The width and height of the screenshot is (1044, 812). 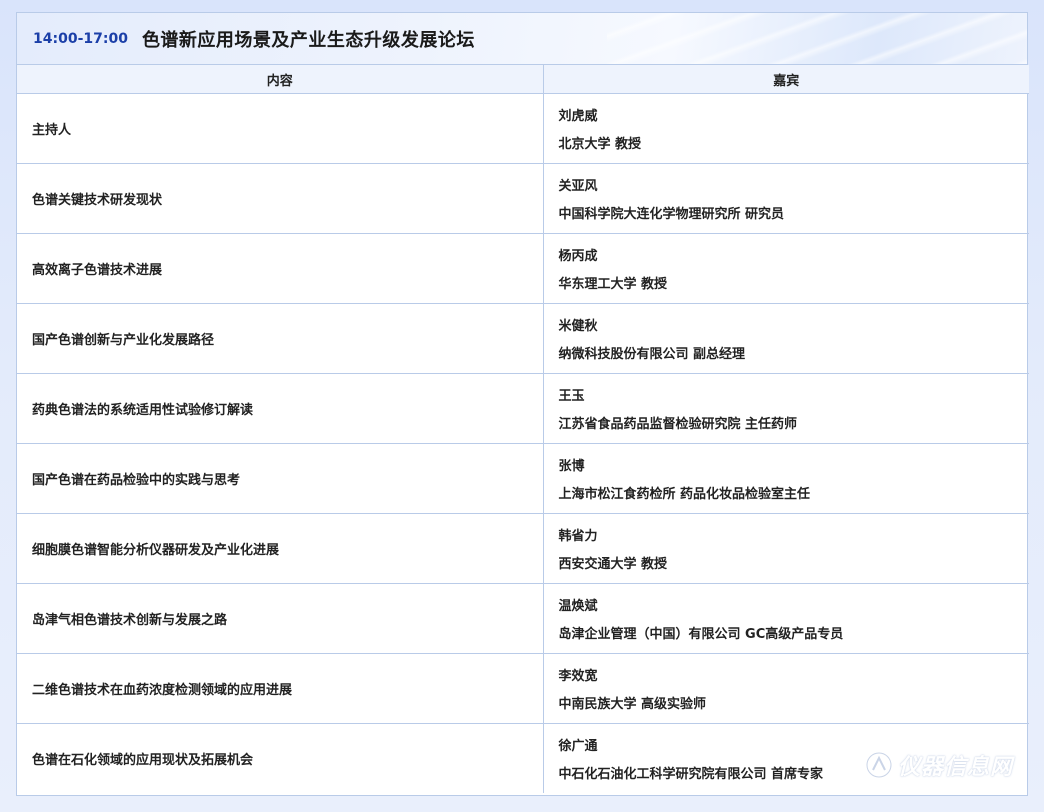 I want to click on guest-affiliation: 华东理工大学 教授, so click(x=613, y=284).